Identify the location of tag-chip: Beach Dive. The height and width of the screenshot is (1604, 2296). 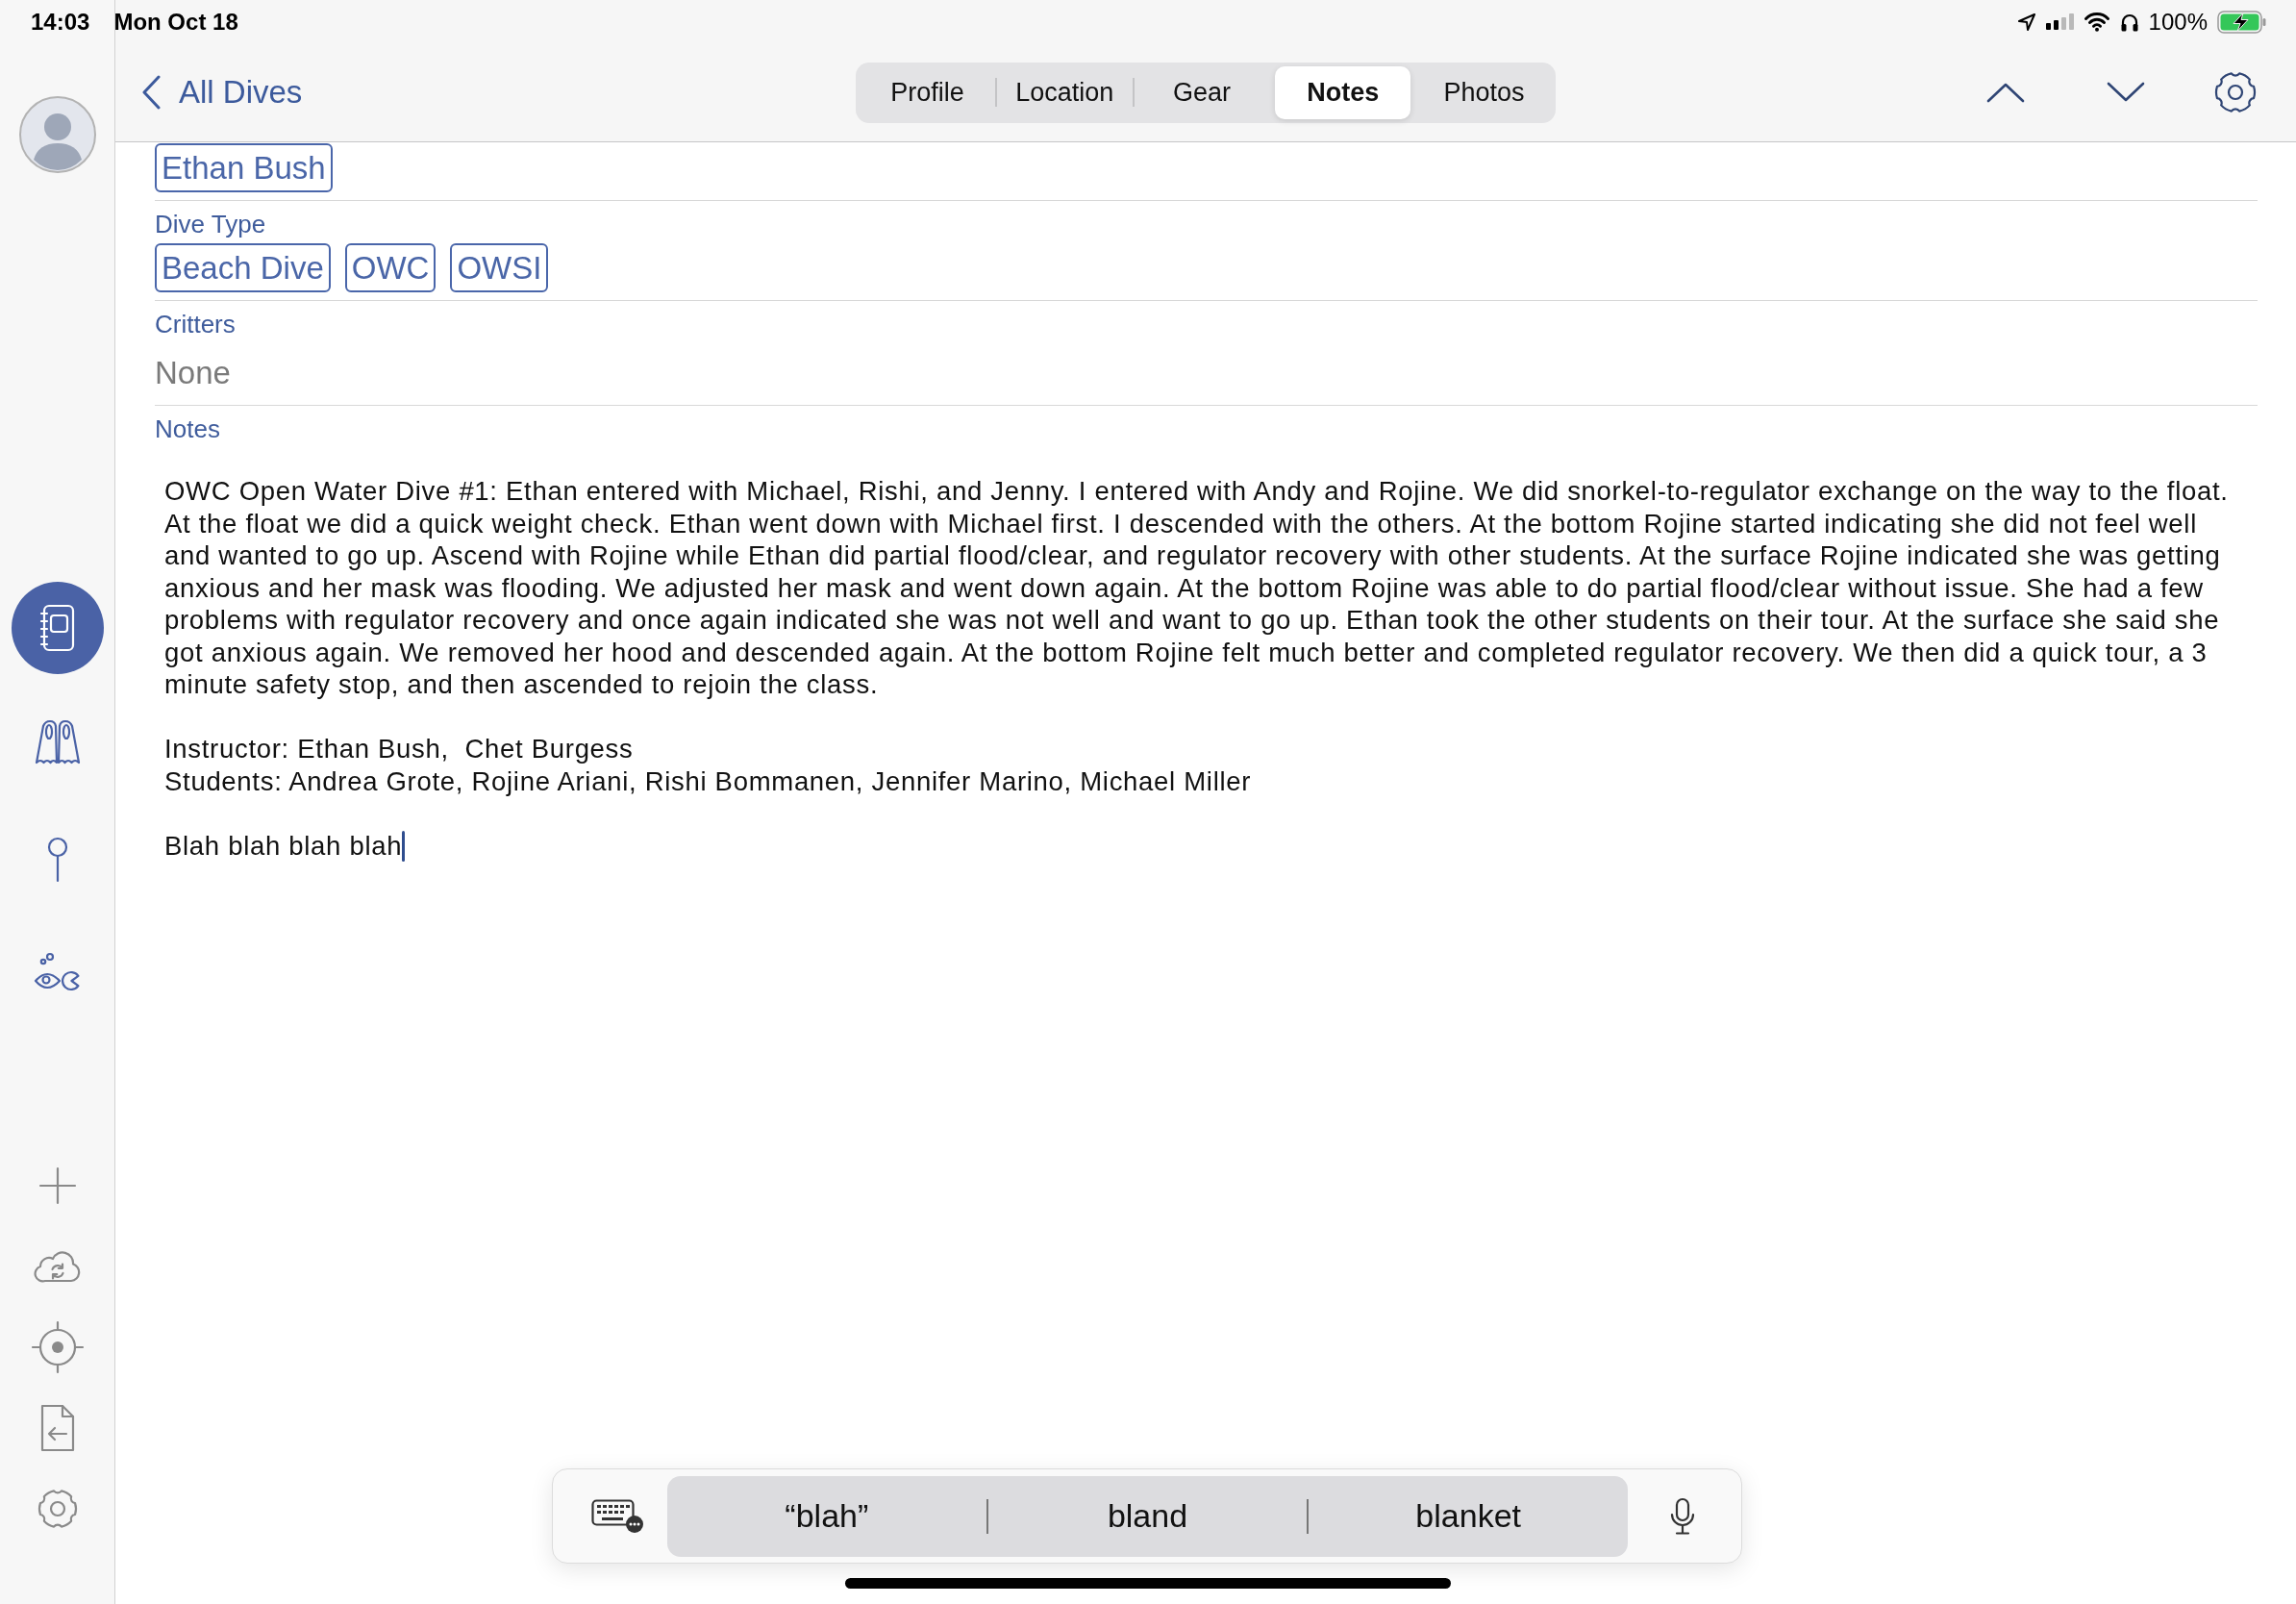
(243, 267).